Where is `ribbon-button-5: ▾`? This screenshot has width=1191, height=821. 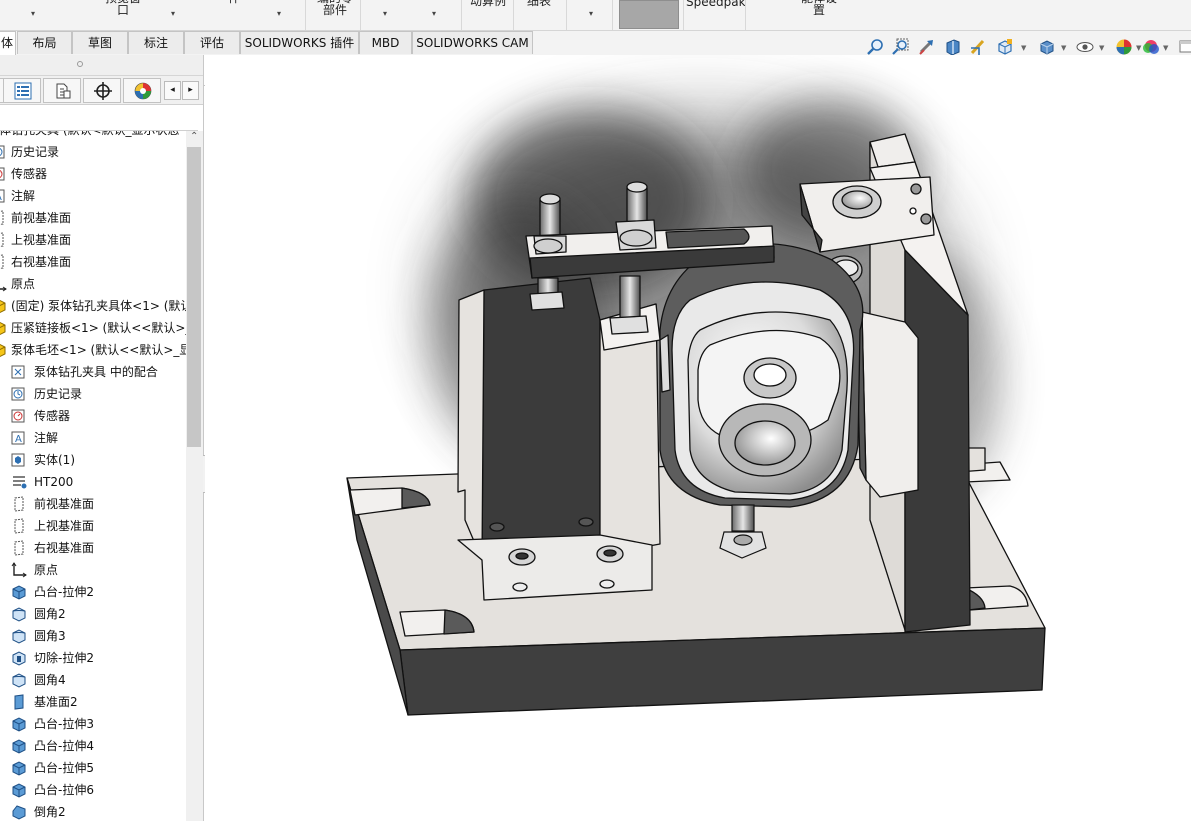
ribbon-button-5: ▾ is located at coordinates (281, 15).